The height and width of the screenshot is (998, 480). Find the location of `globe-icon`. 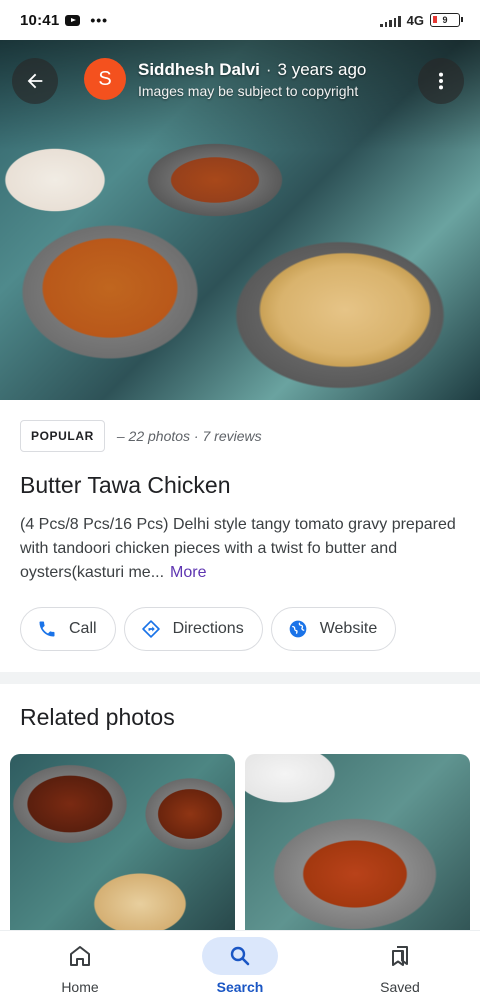

globe-icon is located at coordinates (298, 629).